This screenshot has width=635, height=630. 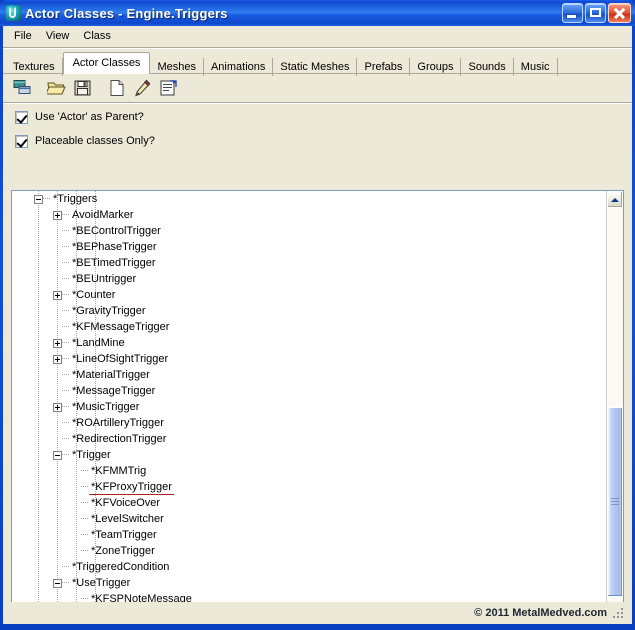 What do you see at coordinates (124, 535) in the screenshot?
I see `tree-node-label: *TeamTrigger` at bounding box center [124, 535].